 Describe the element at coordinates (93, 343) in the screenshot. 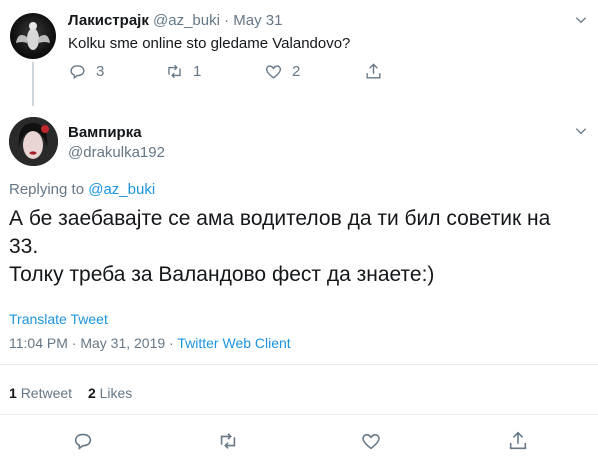

I see `tweet-timestamp: 11:04 PM · May 31, 2019 ·` at that location.